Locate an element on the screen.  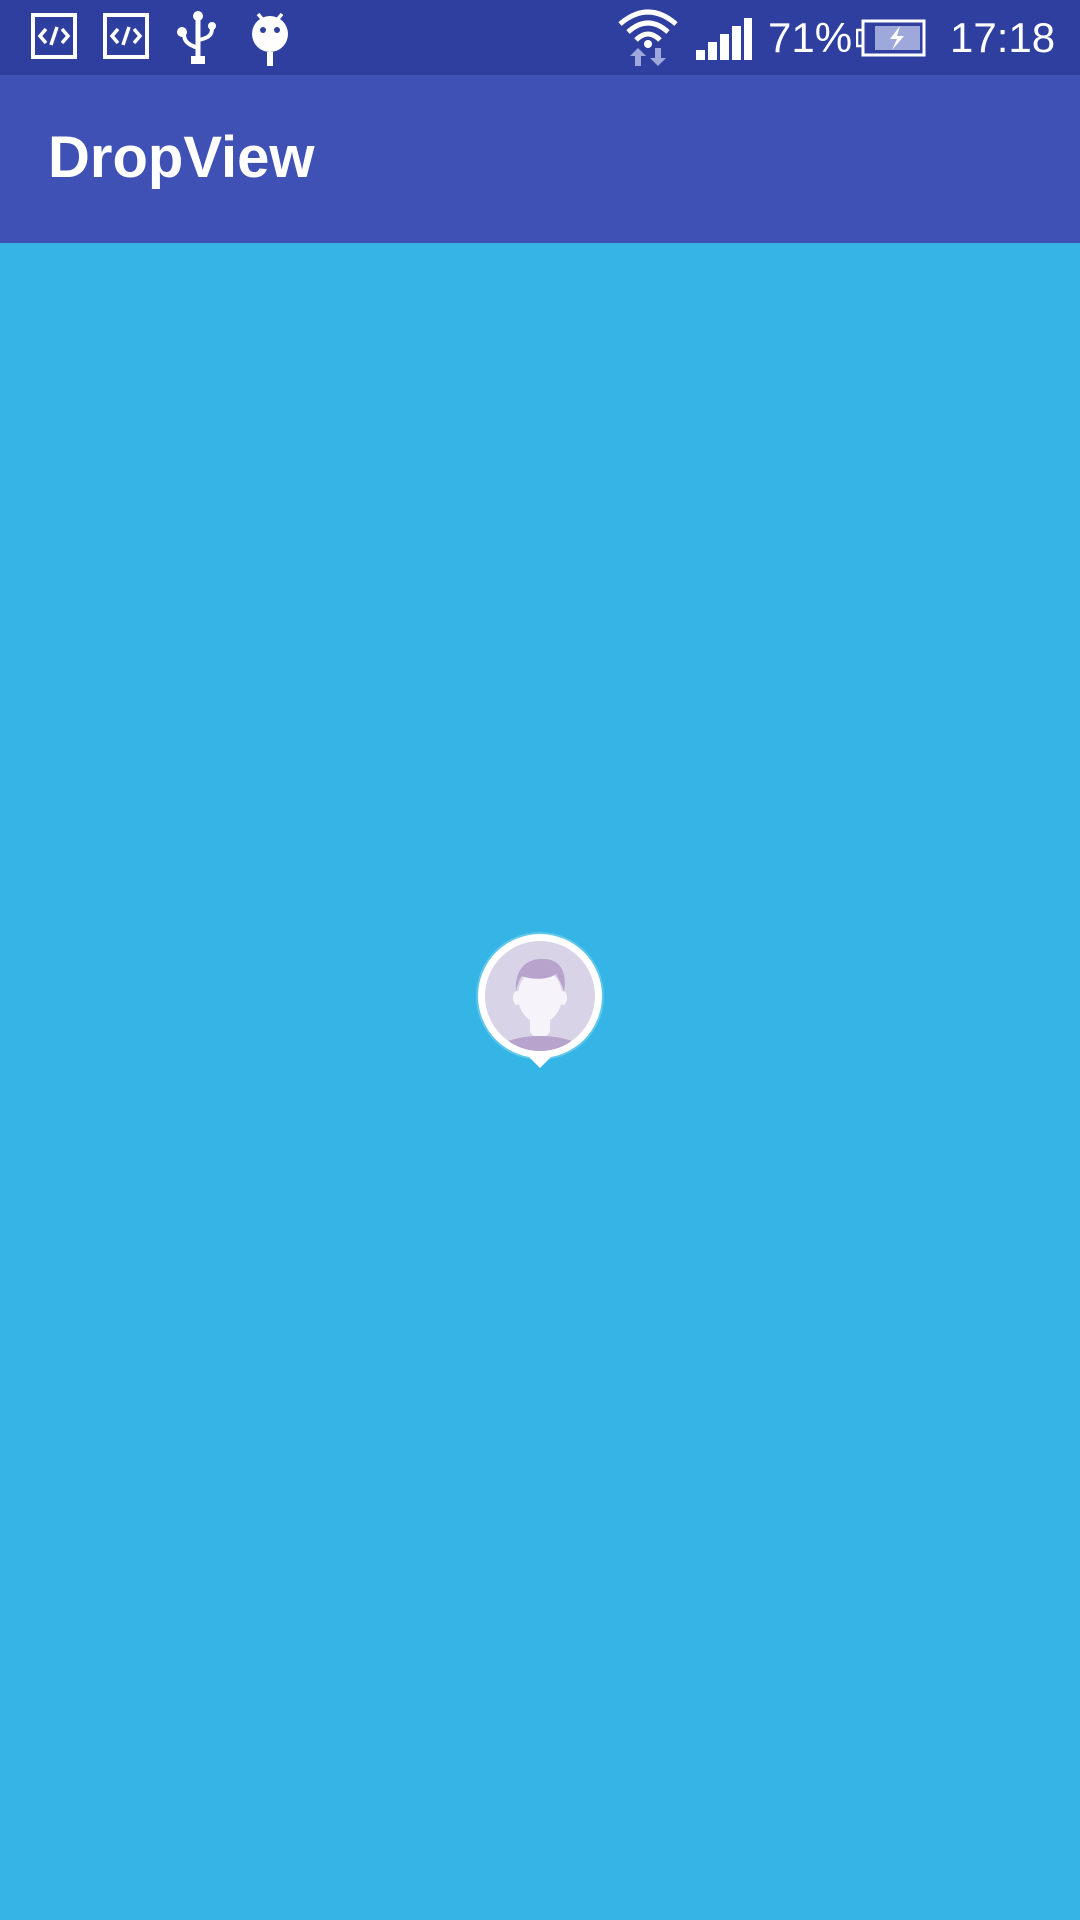
status-bar: 71% 17:18 is located at coordinates (540, 37).